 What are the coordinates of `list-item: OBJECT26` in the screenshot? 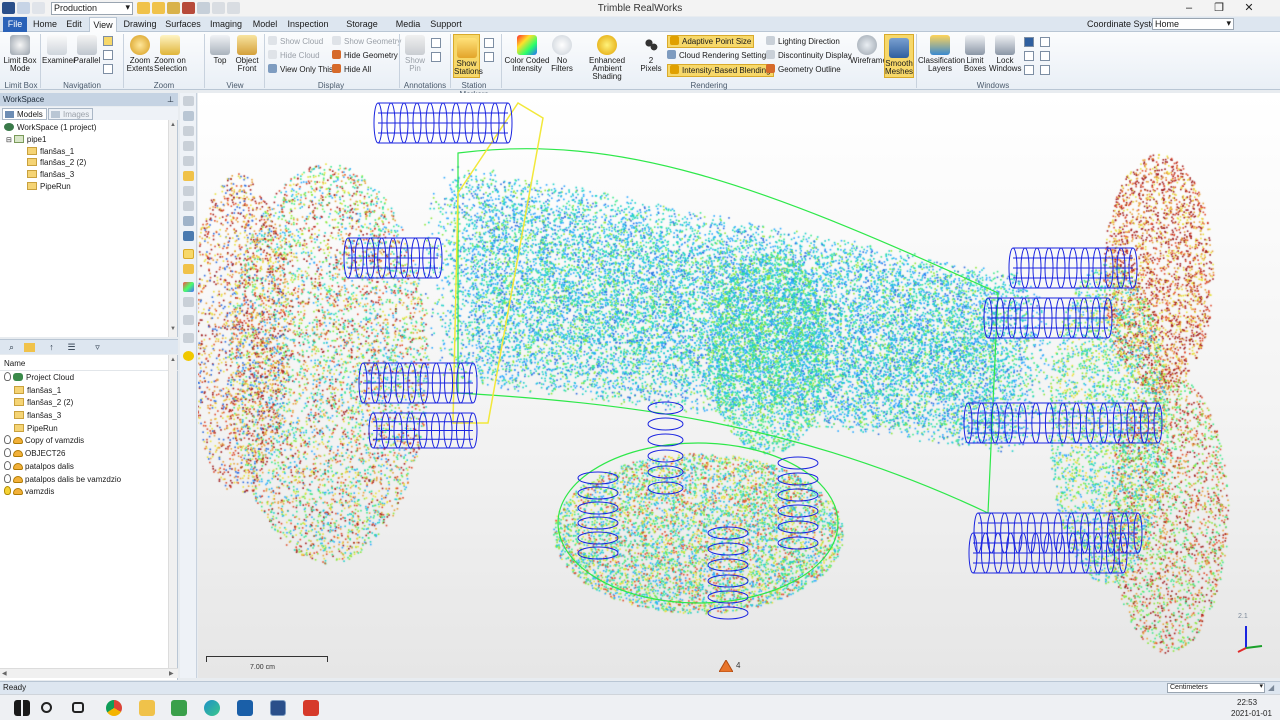 It's located at (34, 453).